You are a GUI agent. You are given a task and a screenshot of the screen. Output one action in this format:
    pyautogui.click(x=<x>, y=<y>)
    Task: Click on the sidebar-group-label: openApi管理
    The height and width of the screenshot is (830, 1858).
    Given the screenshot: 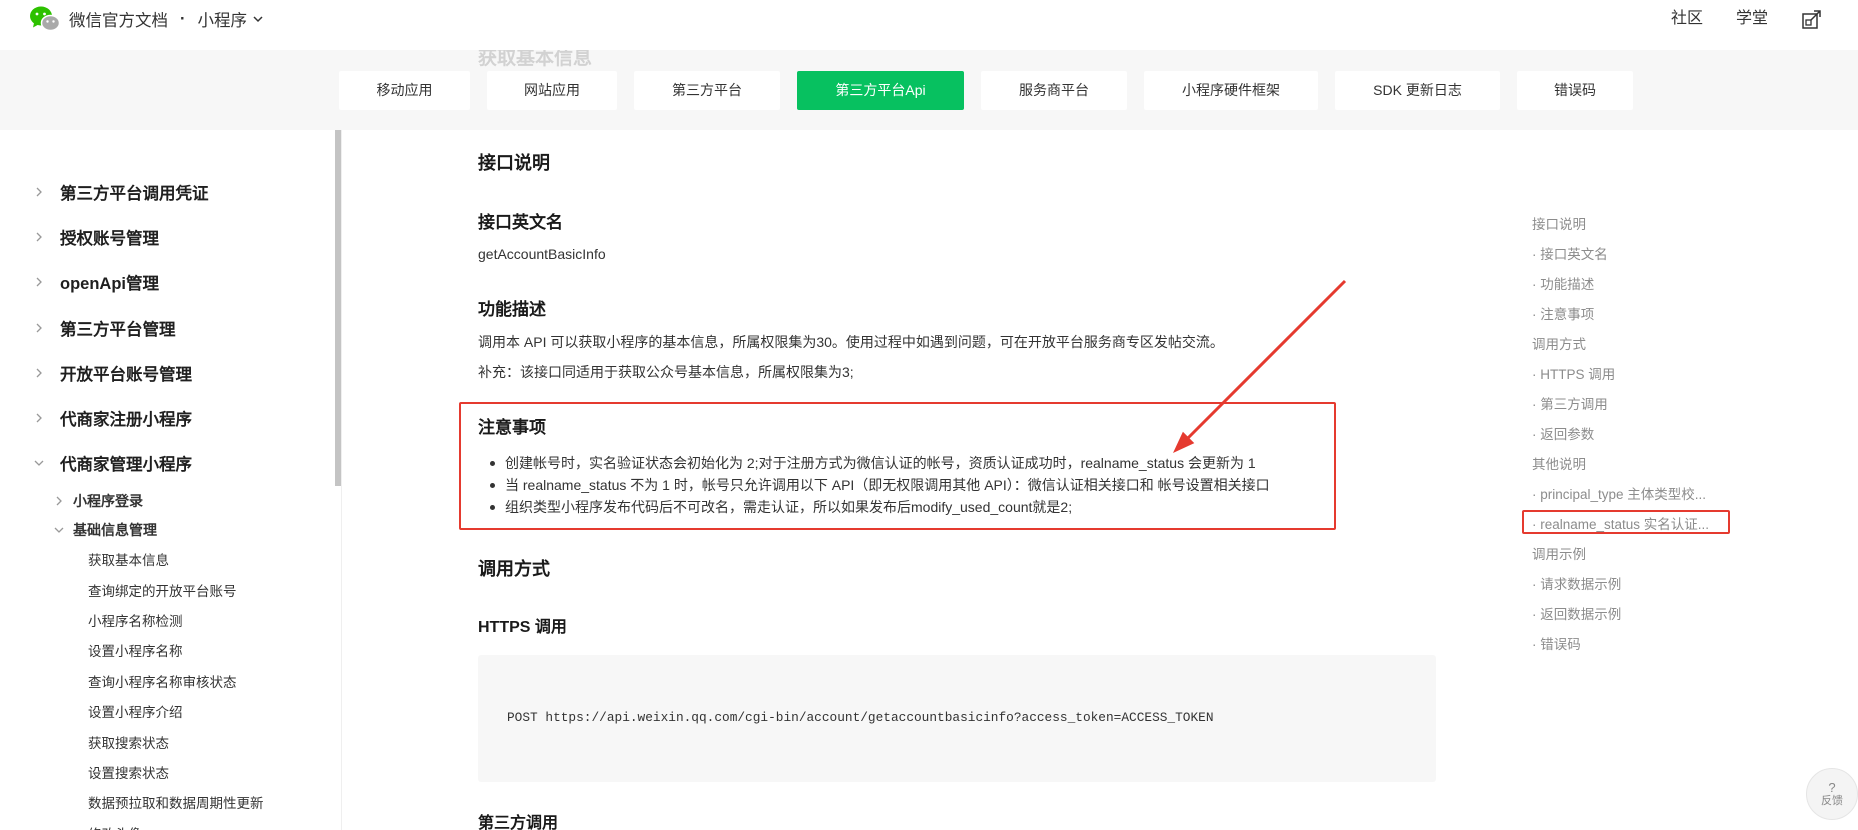 What is the action you would take?
    pyautogui.click(x=109, y=284)
    